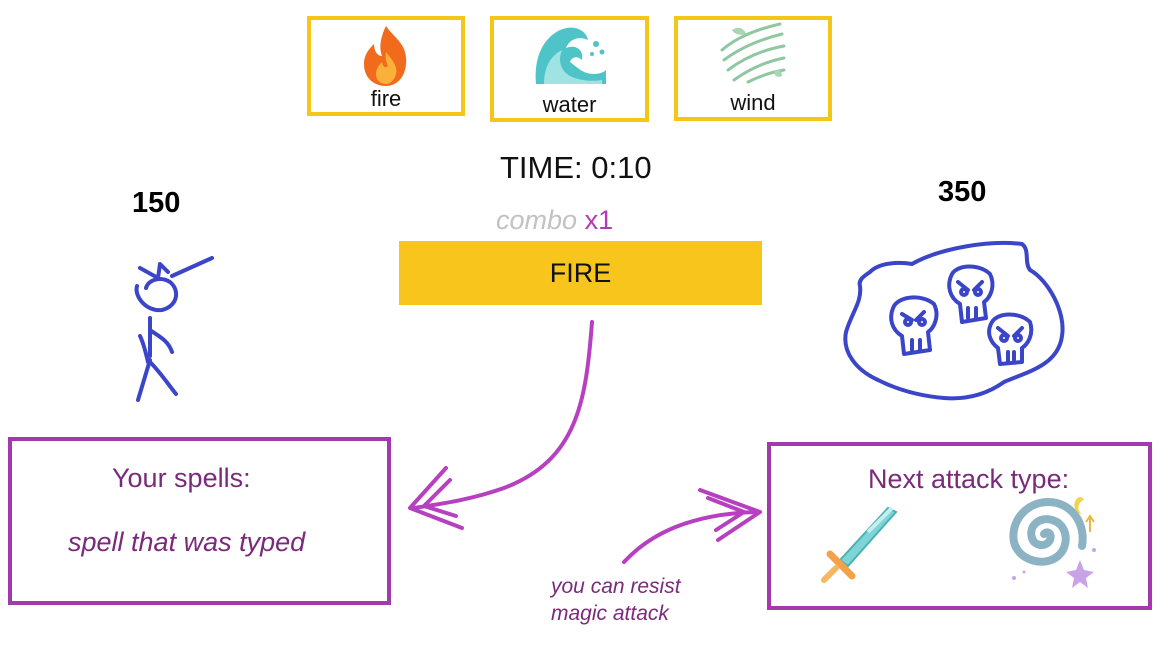  What do you see at coordinates (954, 320) in the screenshot?
I see `skull-cloud` at bounding box center [954, 320].